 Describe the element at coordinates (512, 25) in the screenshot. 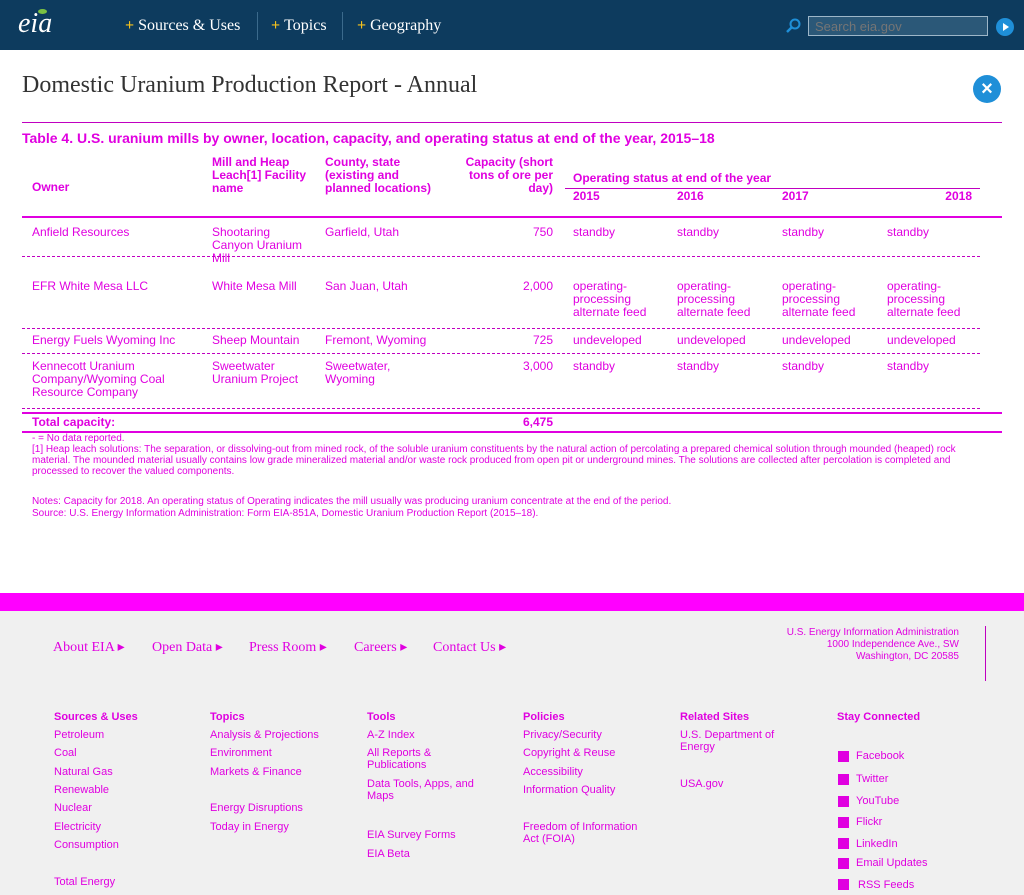

I see `top-navigation-bar: eia + Sources & Uses + Topics + Geography` at that location.